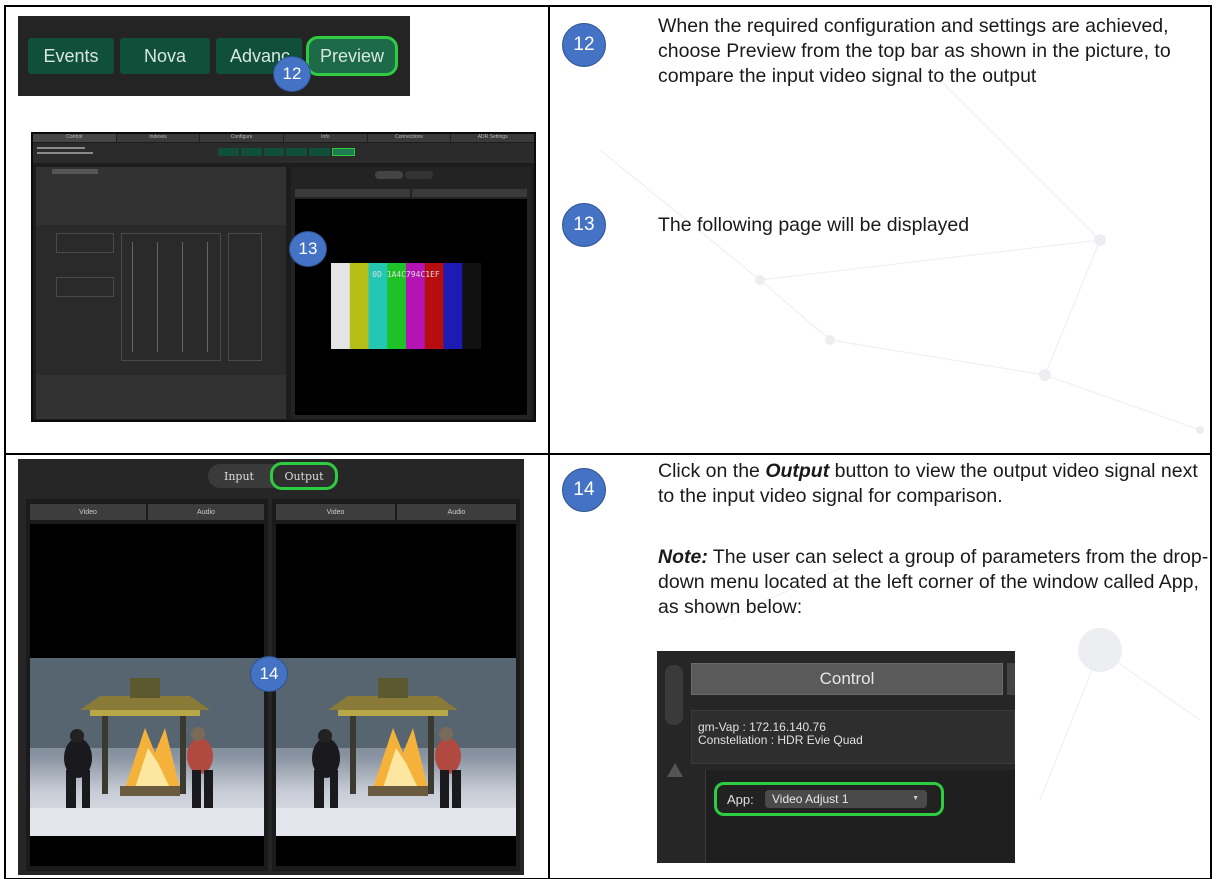 The width and height of the screenshot is (1216, 879). I want to click on input-video-column: Video Audio, so click(147, 685).